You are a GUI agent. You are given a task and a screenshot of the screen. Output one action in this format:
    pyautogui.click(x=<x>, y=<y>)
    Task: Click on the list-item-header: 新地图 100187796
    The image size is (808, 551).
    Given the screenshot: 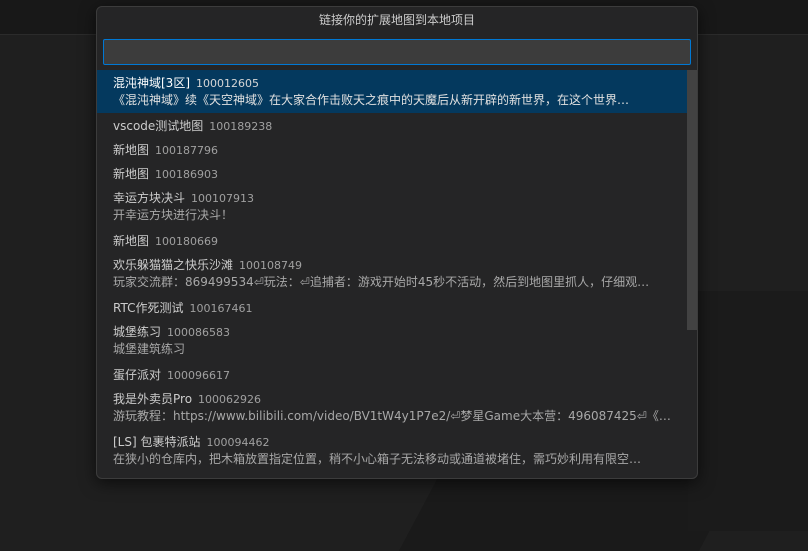 What is the action you would take?
    pyautogui.click(x=400, y=148)
    